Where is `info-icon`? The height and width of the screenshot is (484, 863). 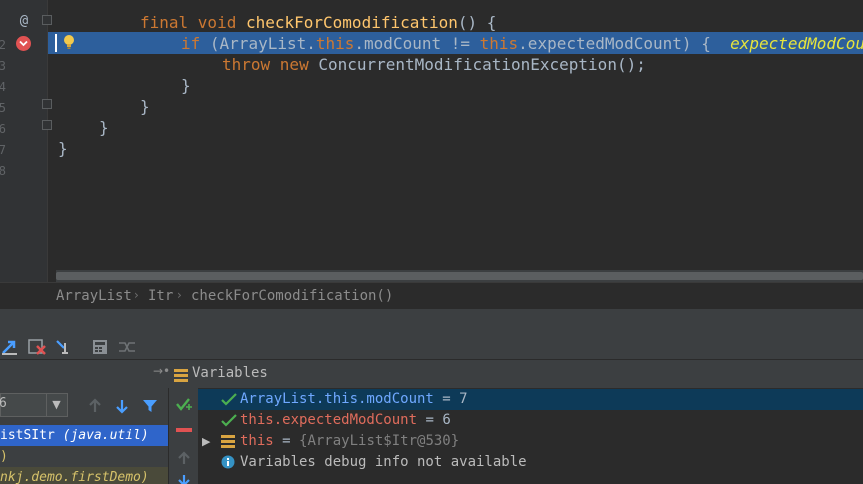
info-icon is located at coordinates (228, 462).